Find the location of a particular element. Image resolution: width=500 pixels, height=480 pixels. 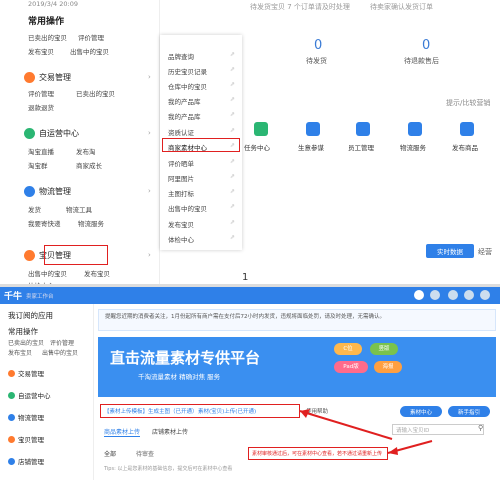

section-link: 评价管理 is located at coordinates (41, 93).